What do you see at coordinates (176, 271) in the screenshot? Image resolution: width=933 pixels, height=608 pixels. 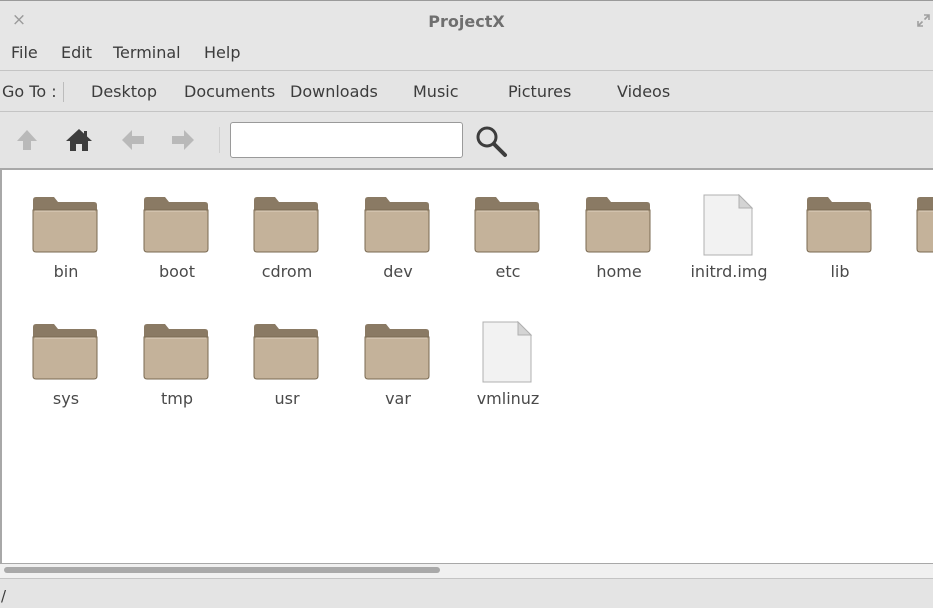 I see `file-label: boot` at bounding box center [176, 271].